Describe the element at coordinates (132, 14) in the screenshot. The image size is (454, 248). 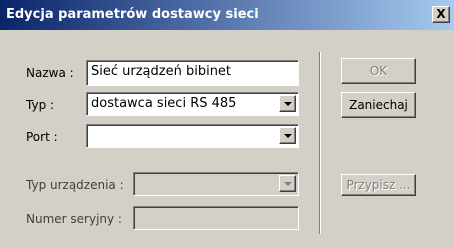
I see `dialog-title: Edycja parametrów dostawcy sieci` at that location.